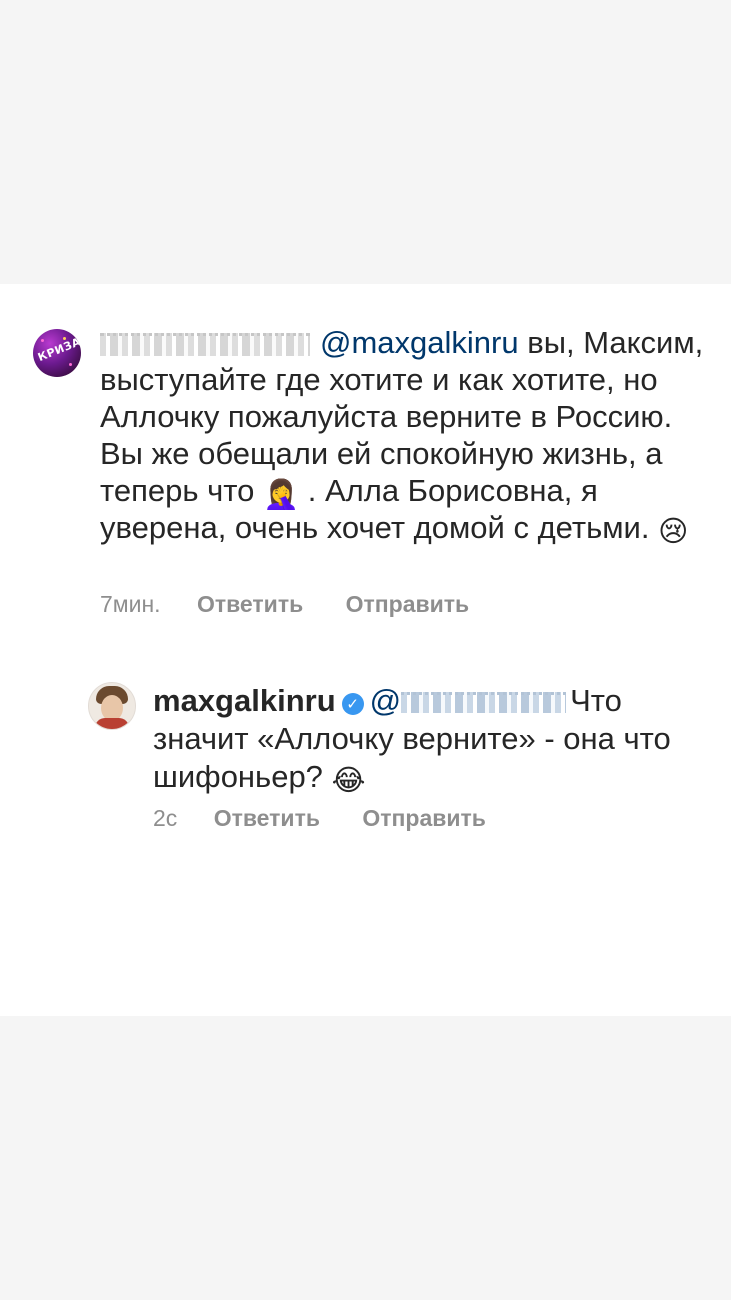 This screenshot has height=1300, width=731. I want to click on reply-author-avatar, so click(112, 706).